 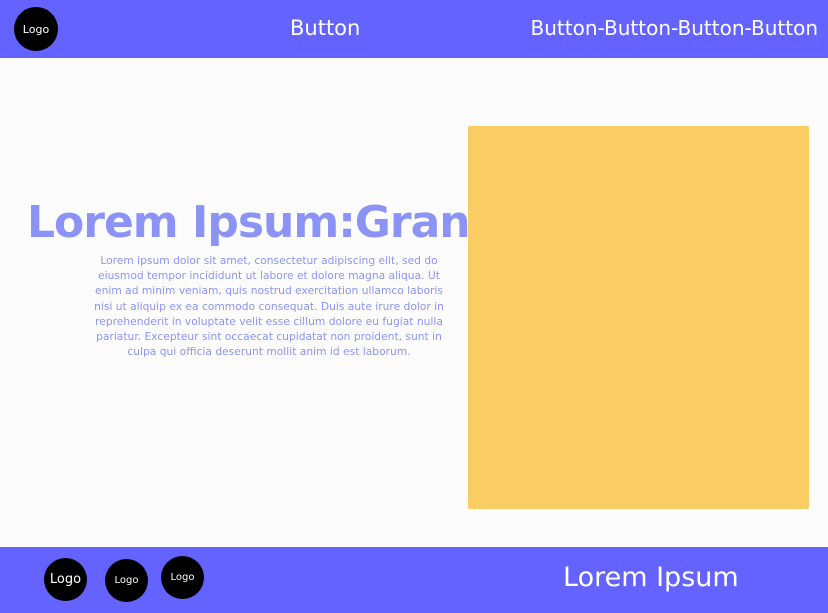 I want to click on header-logo-label: Logo, so click(x=36, y=29).